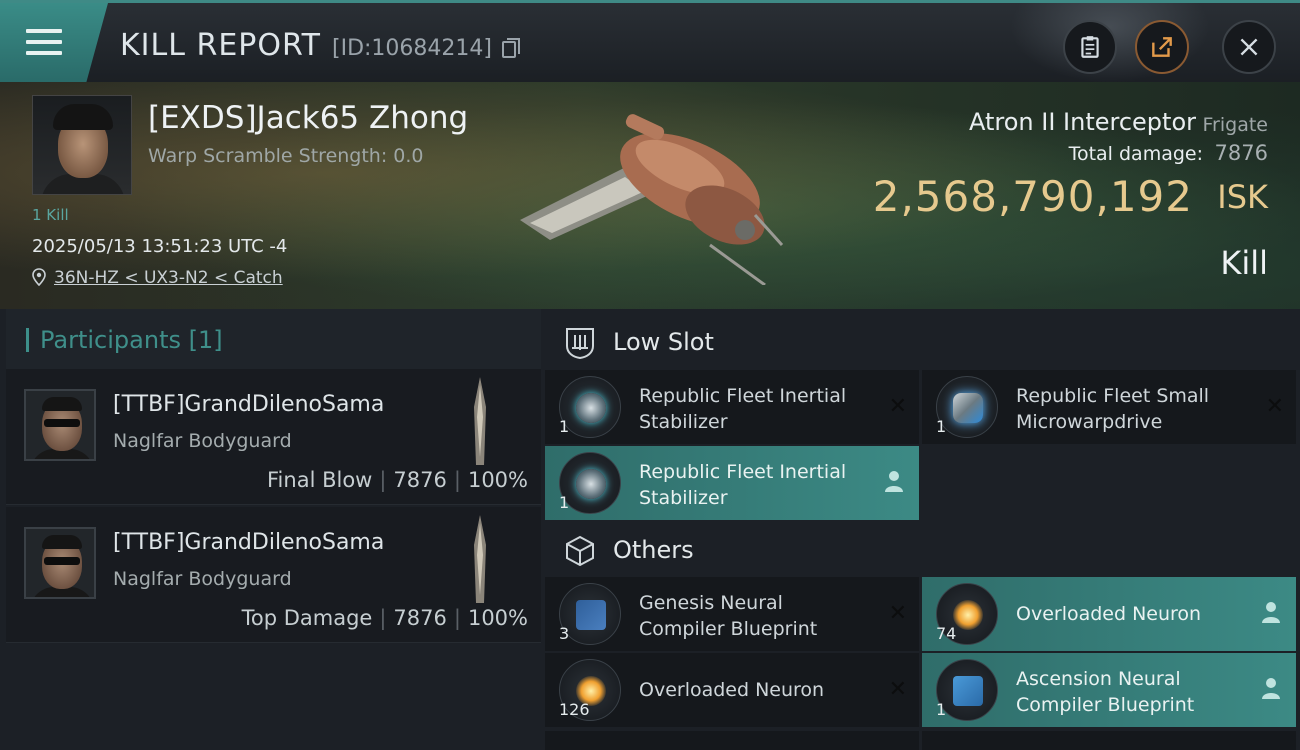  What do you see at coordinates (286, 156) in the screenshot?
I see `warp-scramble-strength: Warp Scramble Strength: 0.0` at bounding box center [286, 156].